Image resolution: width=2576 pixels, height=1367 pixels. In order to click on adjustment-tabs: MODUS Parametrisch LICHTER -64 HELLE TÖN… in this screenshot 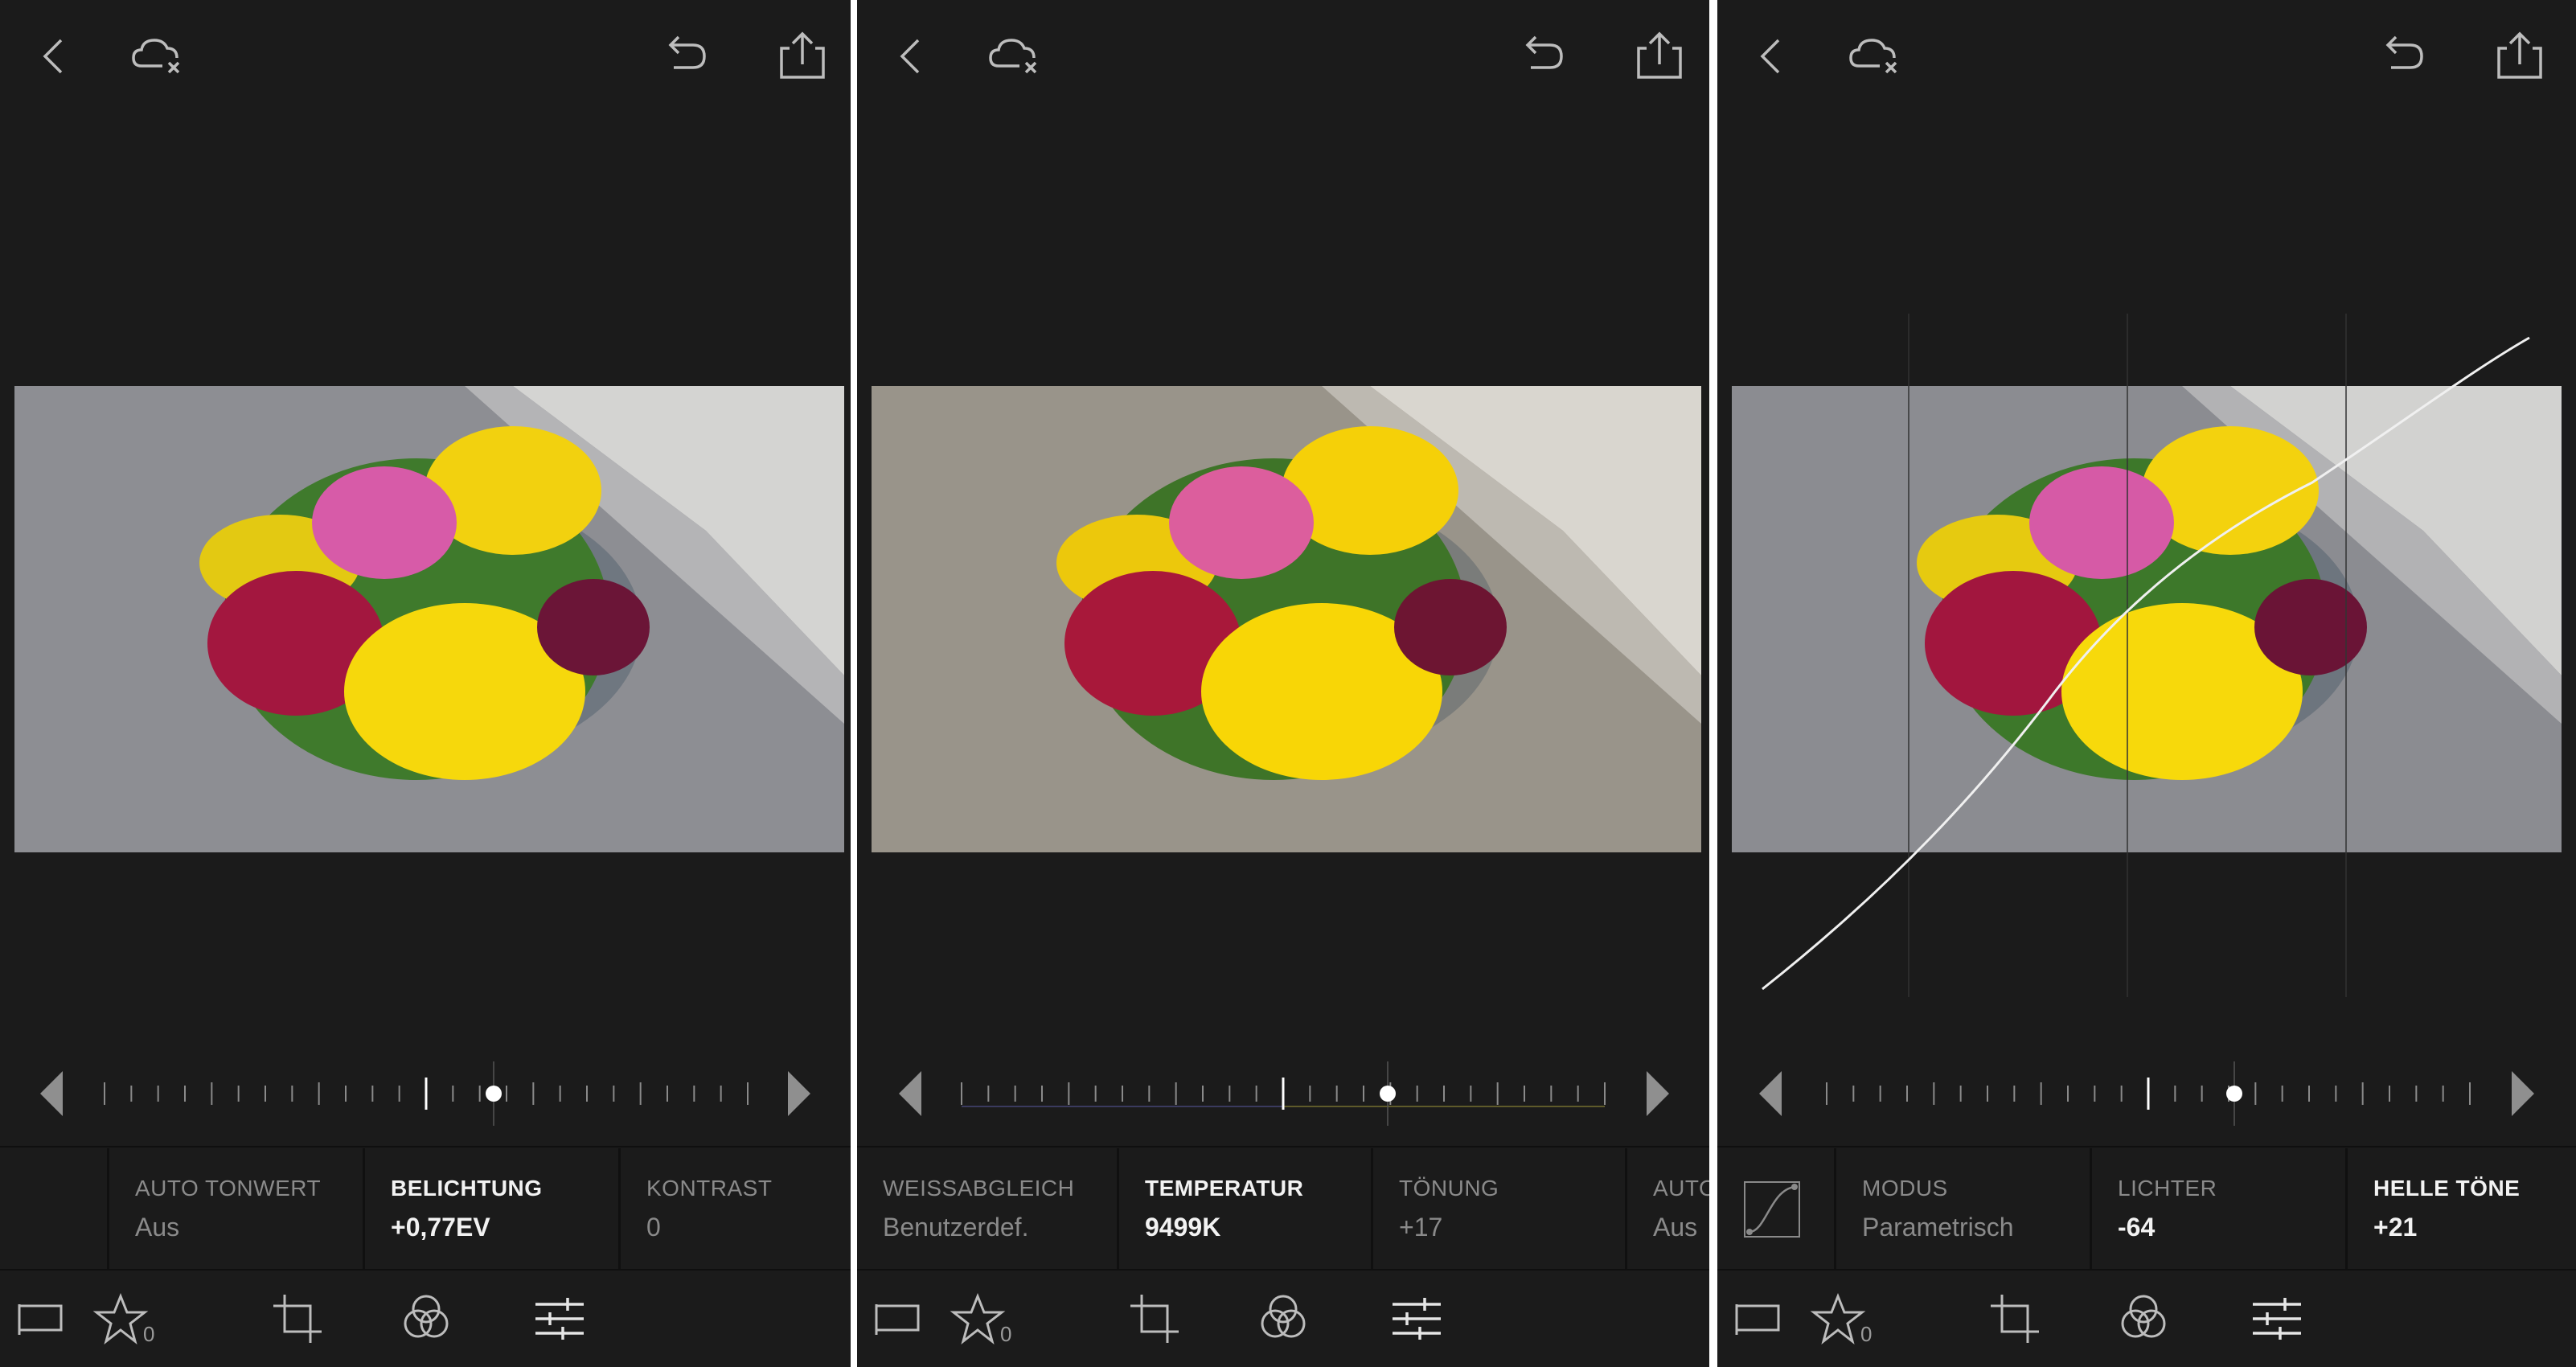, I will do `click(2146, 1208)`.